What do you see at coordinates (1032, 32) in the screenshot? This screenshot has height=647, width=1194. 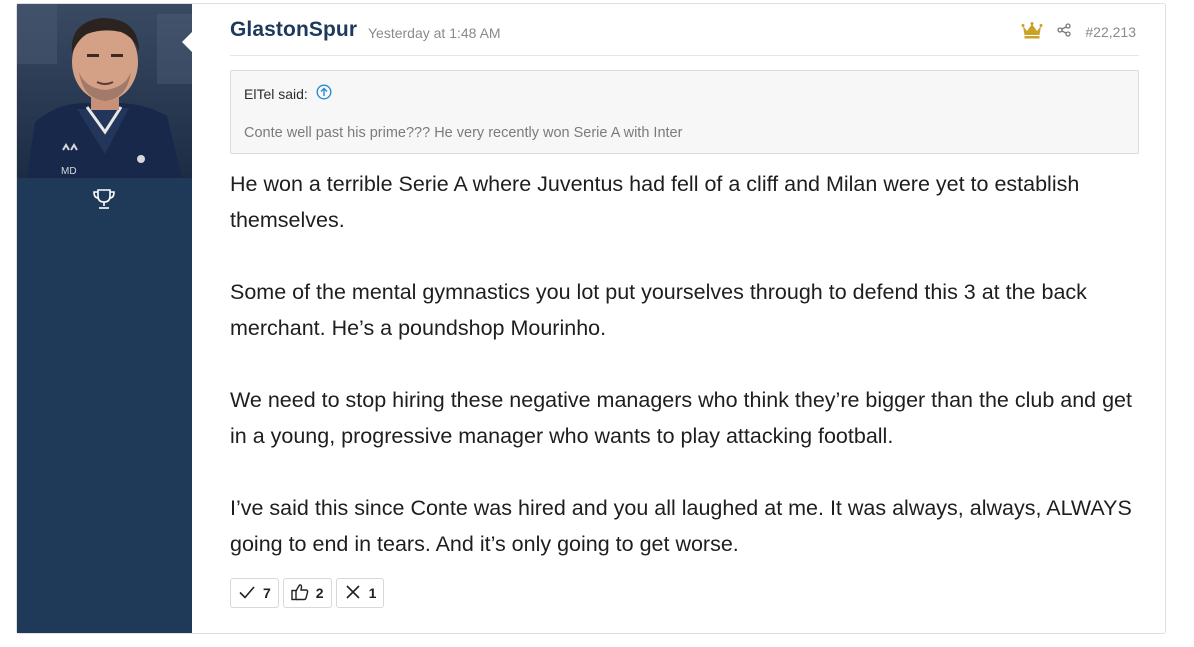 I see `crown-icon` at bounding box center [1032, 32].